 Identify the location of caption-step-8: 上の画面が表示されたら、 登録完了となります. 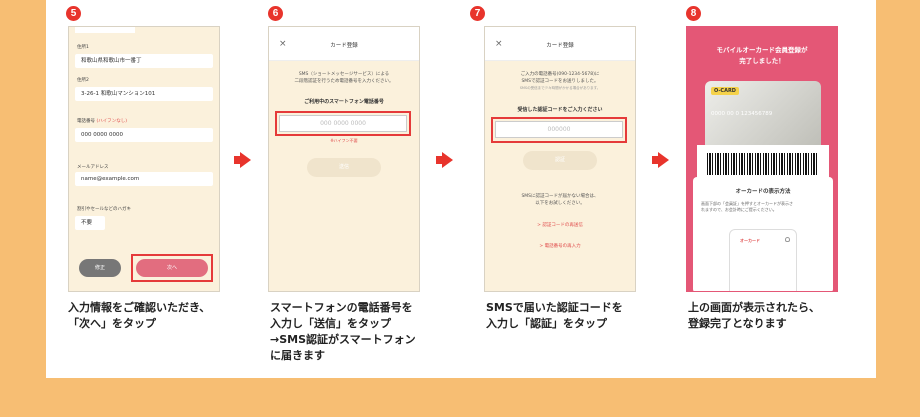
(754, 316).